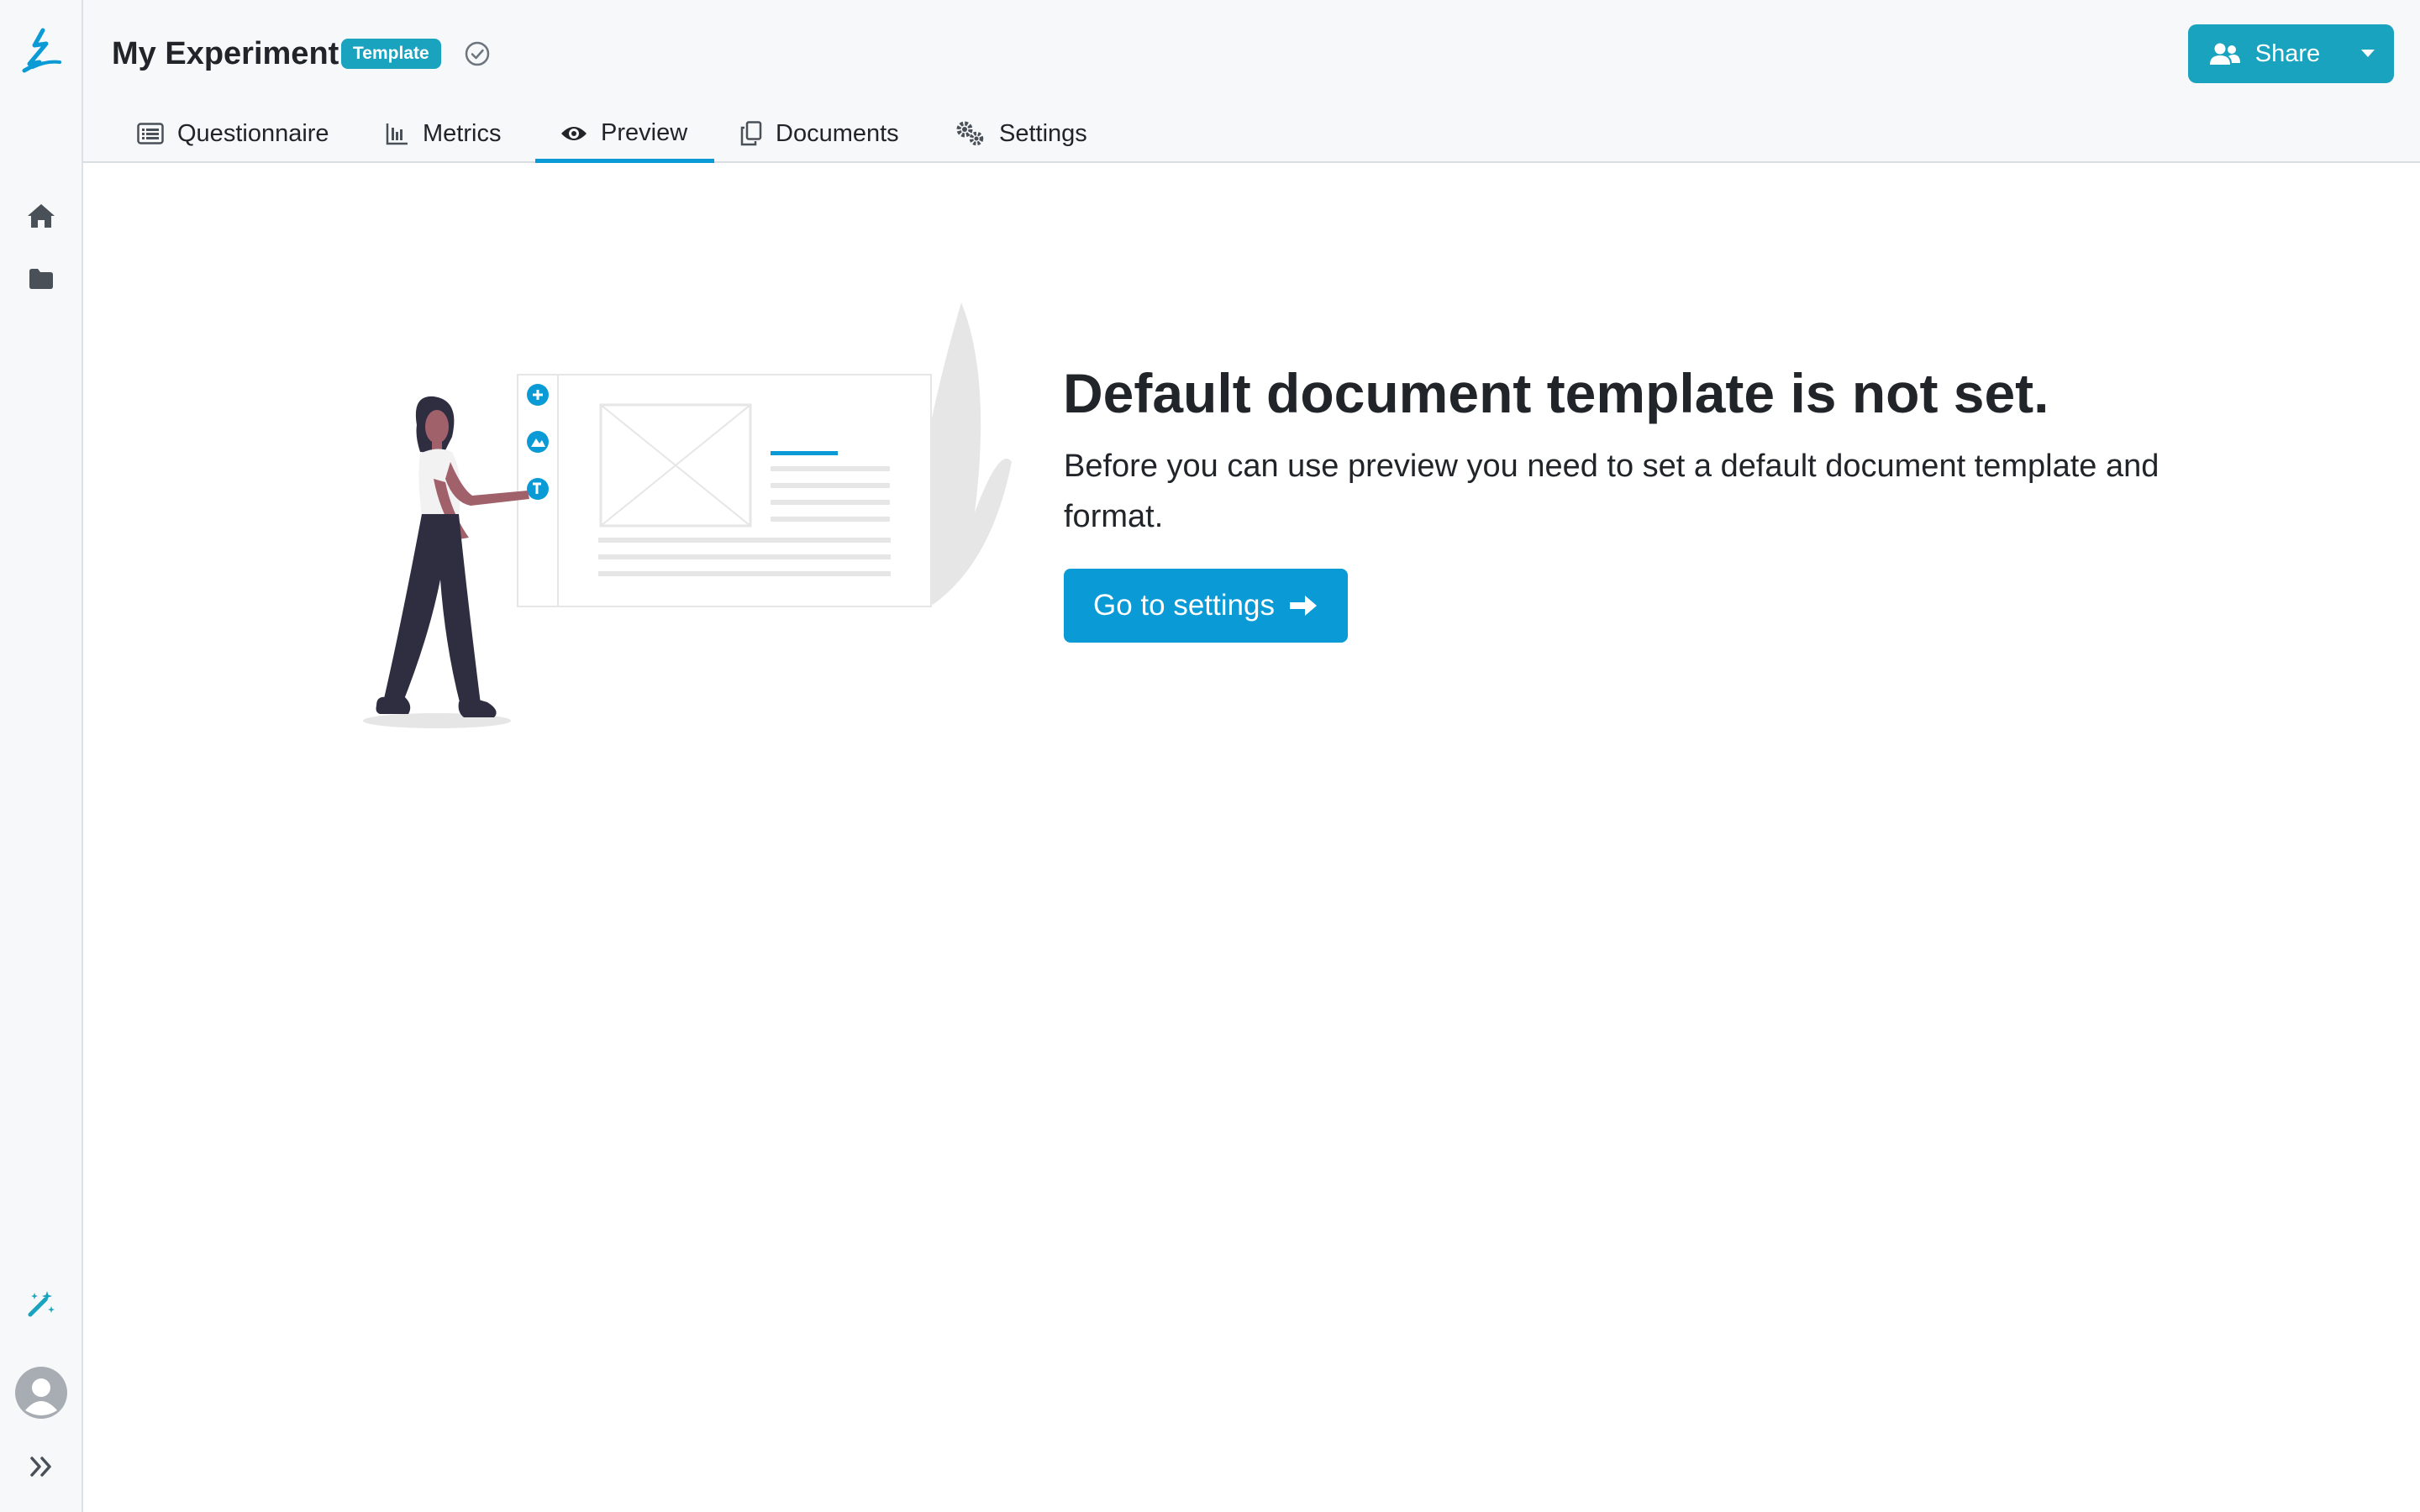 This screenshot has height=1512, width=2420. What do you see at coordinates (478, 53) in the screenshot?
I see `check-circle-icon` at bounding box center [478, 53].